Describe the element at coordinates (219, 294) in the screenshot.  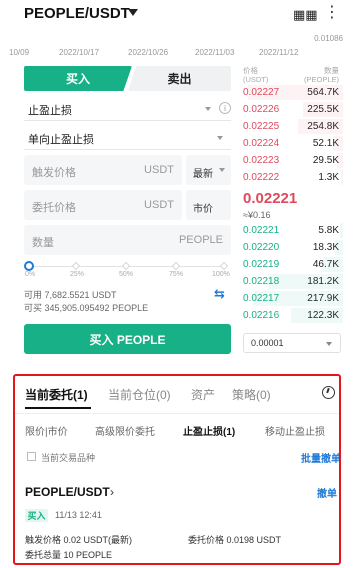
I see `transfer-icon: ⇆` at that location.